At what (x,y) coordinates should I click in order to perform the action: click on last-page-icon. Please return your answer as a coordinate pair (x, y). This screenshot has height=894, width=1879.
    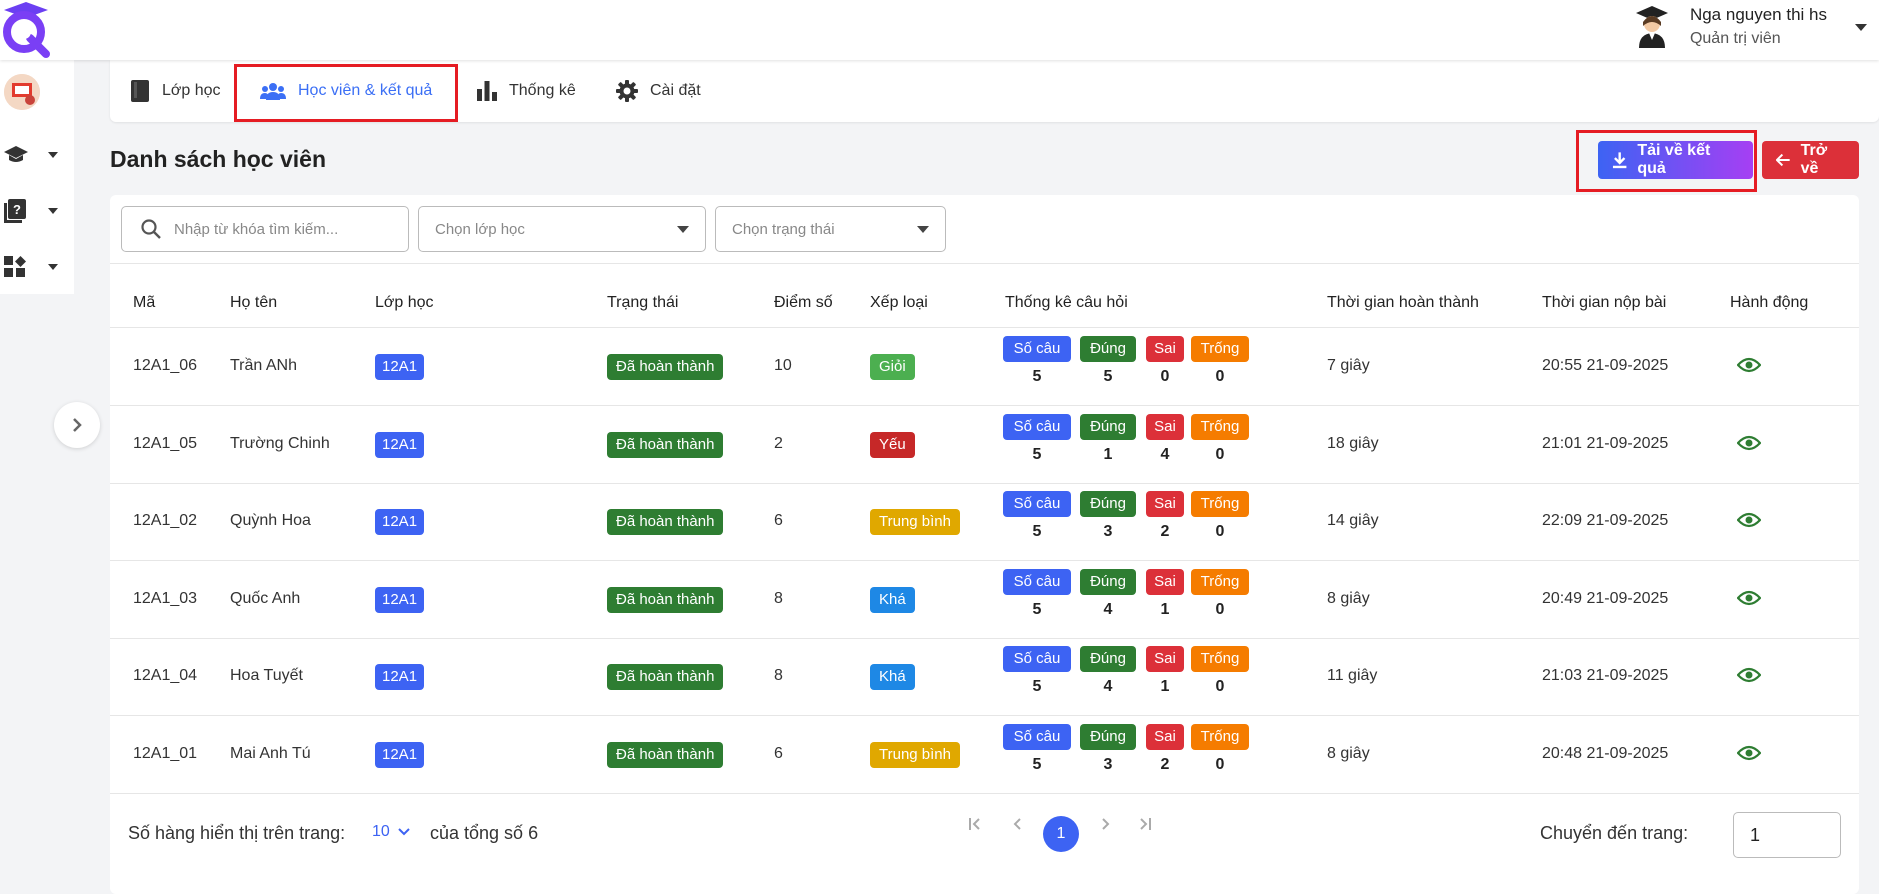
    Looking at the image, I should click on (1145, 824).